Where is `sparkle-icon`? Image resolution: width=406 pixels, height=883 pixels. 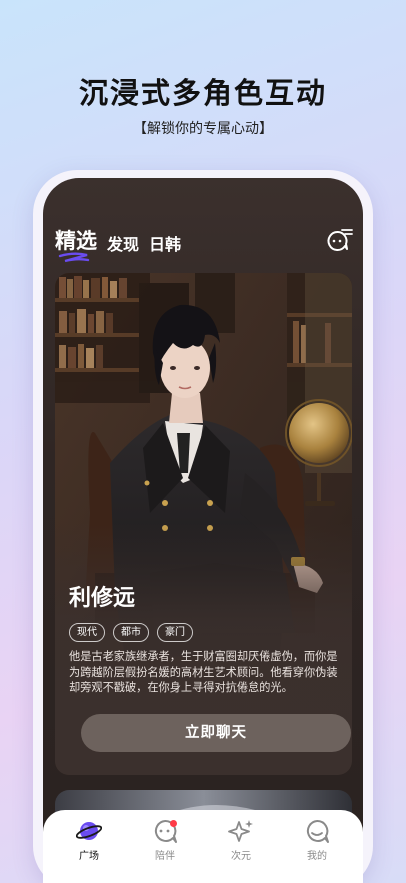 sparkle-icon is located at coordinates (240, 831).